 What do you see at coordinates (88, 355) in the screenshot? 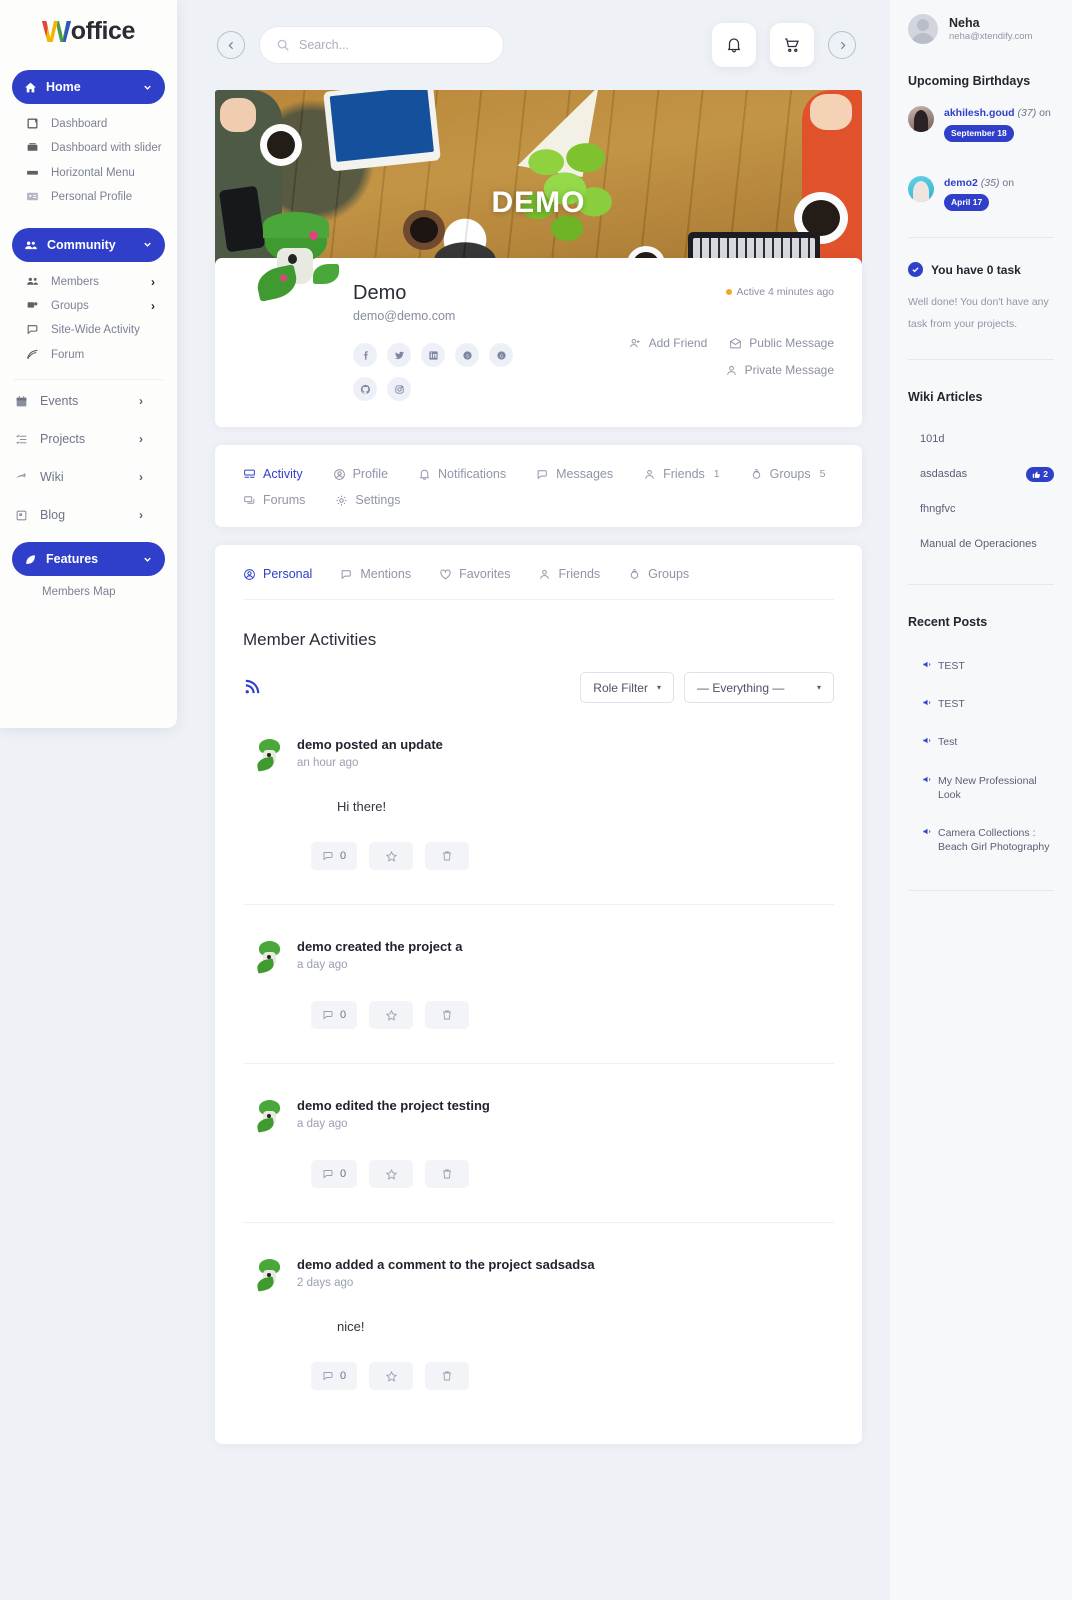
I see `sidebar-item-forum: Forum` at bounding box center [88, 355].